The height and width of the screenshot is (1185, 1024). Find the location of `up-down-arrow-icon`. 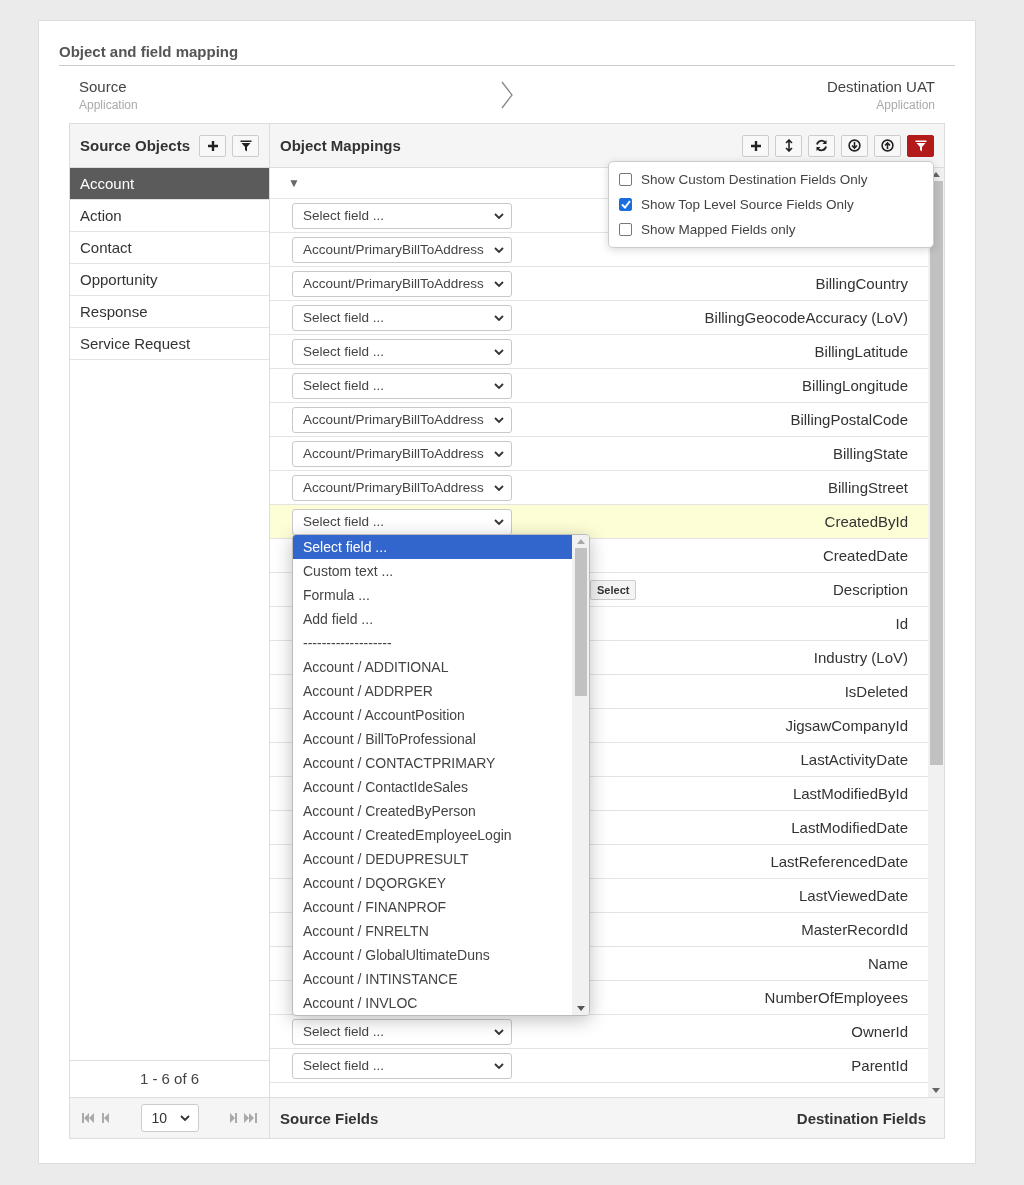

up-down-arrow-icon is located at coordinates (788, 145).